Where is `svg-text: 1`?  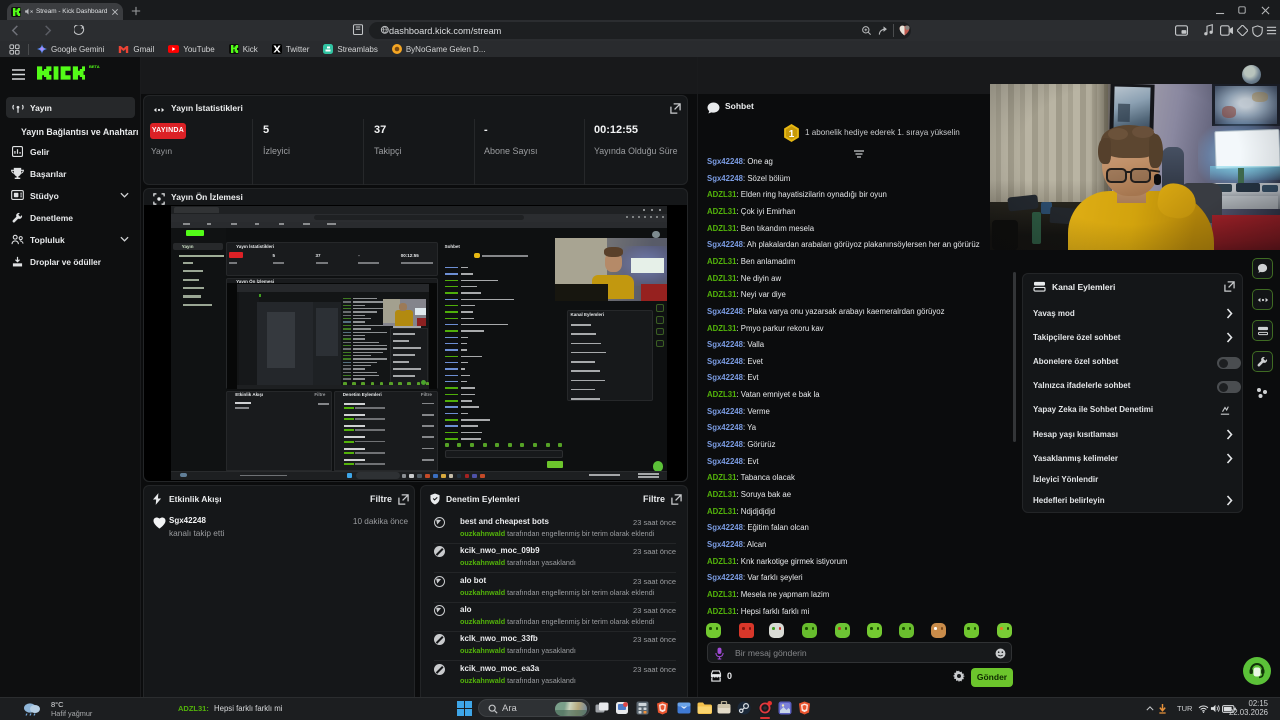 svg-text: 1 is located at coordinates (792, 134).